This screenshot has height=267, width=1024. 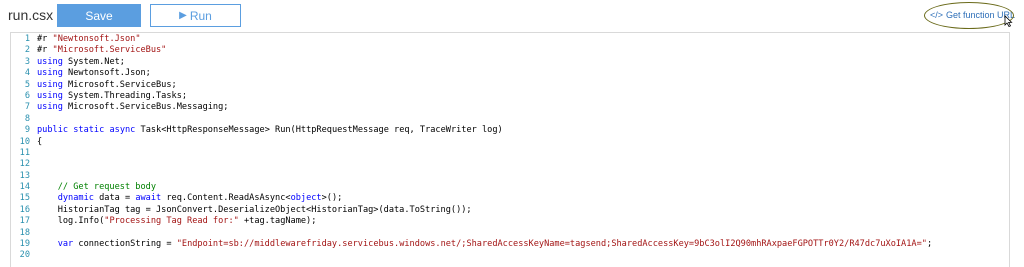 What do you see at coordinates (277, 221) in the screenshot?
I see `code-token: +tag.tagName);` at bounding box center [277, 221].